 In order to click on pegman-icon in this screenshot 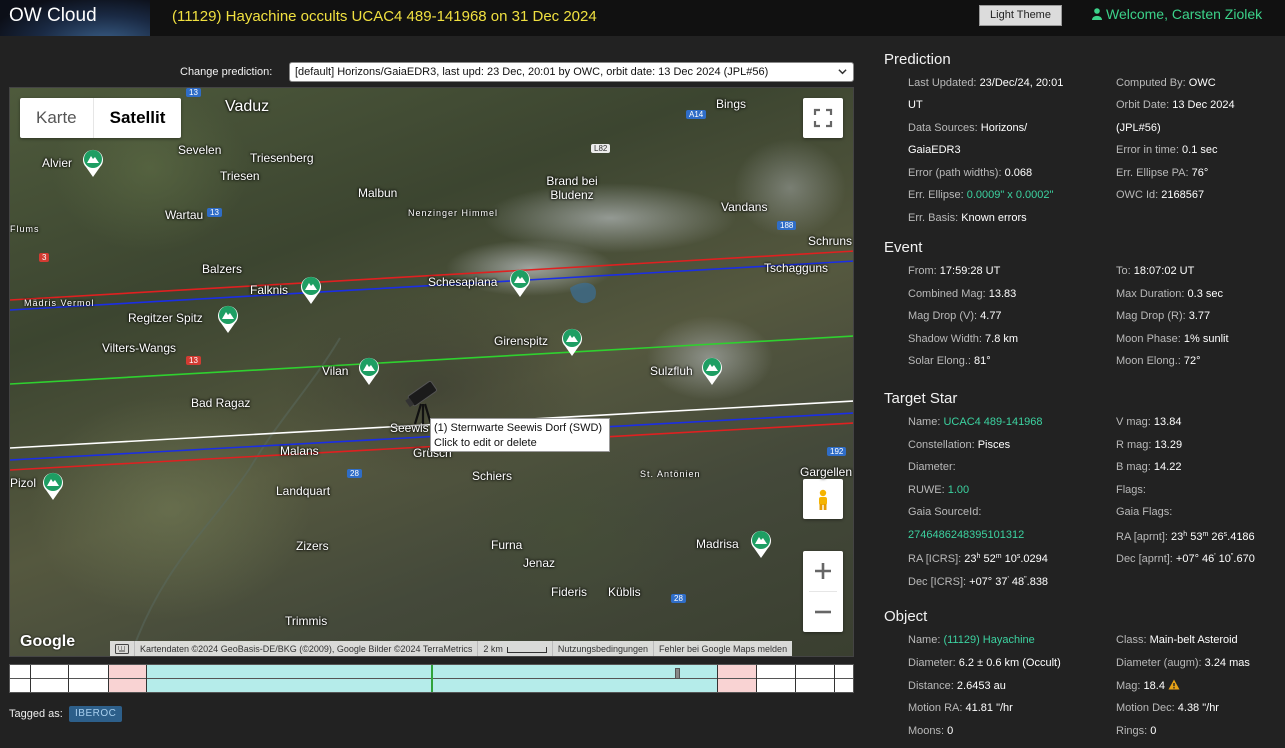, I will do `click(823, 499)`.